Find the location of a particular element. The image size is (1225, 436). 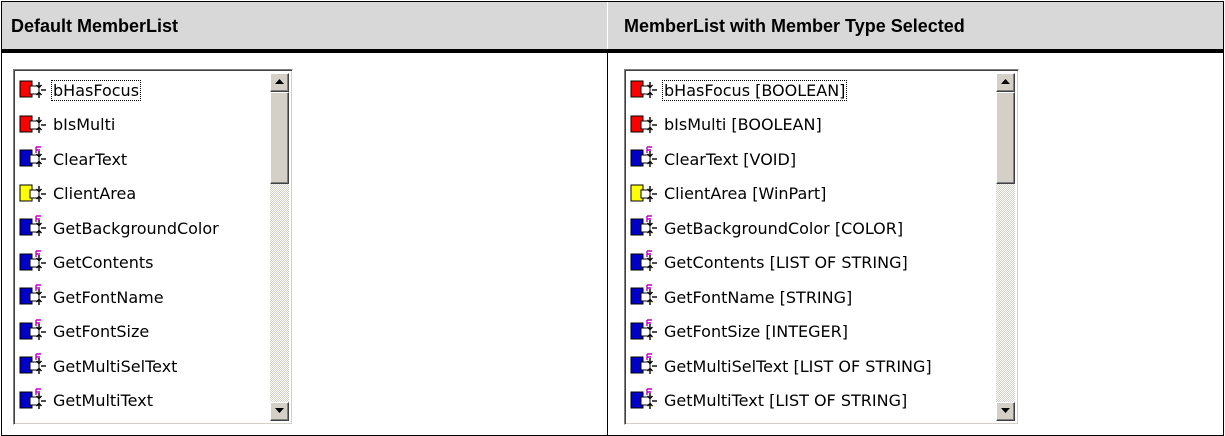

list-item-label: GetFontName is located at coordinates (108, 297).